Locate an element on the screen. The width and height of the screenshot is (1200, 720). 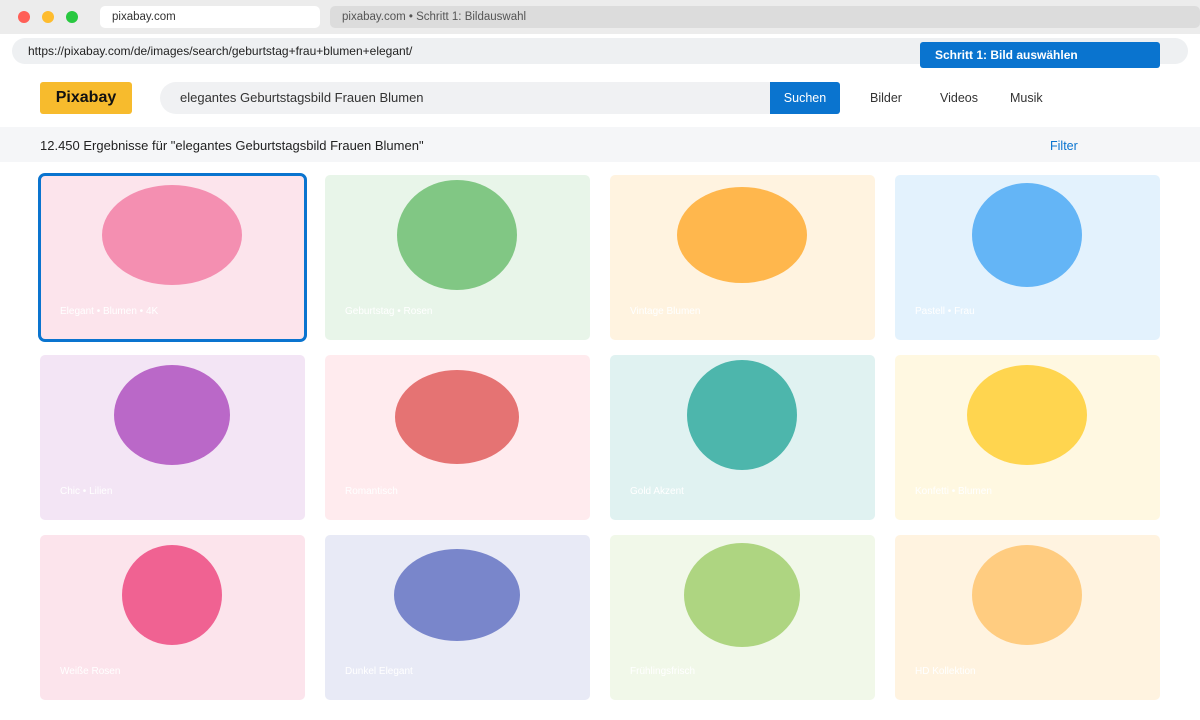
image-caption: Elegant • Blumen • 4K is located at coordinates (109, 311).